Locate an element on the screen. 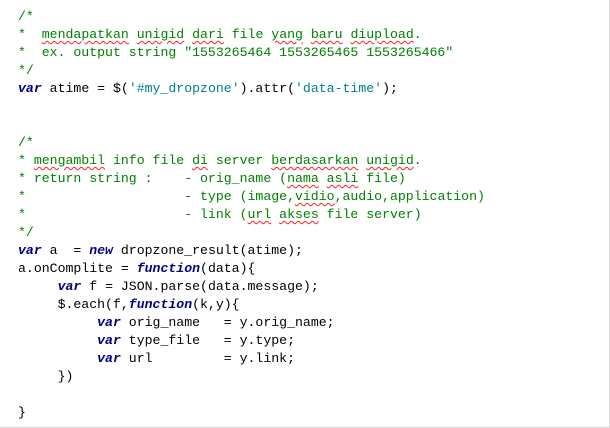  code-comment-token: file server) is located at coordinates (370, 214).